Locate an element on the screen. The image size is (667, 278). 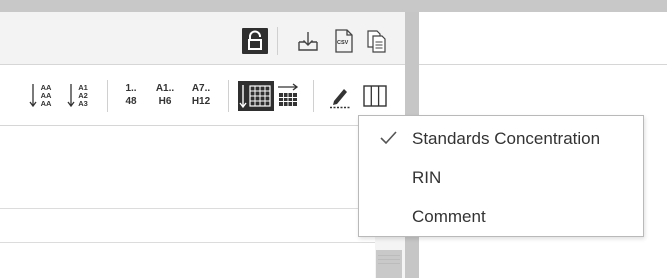
range-a7-top: A7.. is located at coordinates (201, 88).